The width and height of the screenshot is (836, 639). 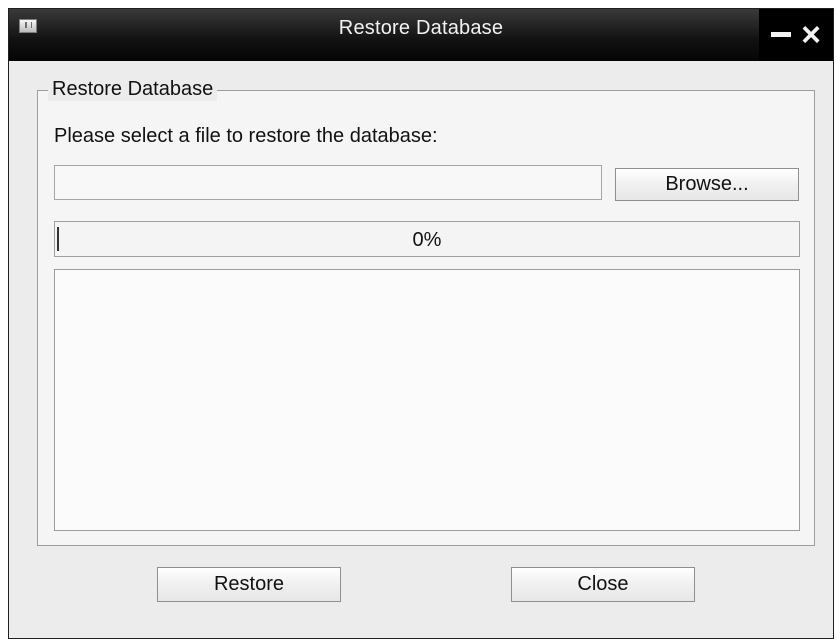 I want to click on close-icon: ×, so click(x=811, y=35).